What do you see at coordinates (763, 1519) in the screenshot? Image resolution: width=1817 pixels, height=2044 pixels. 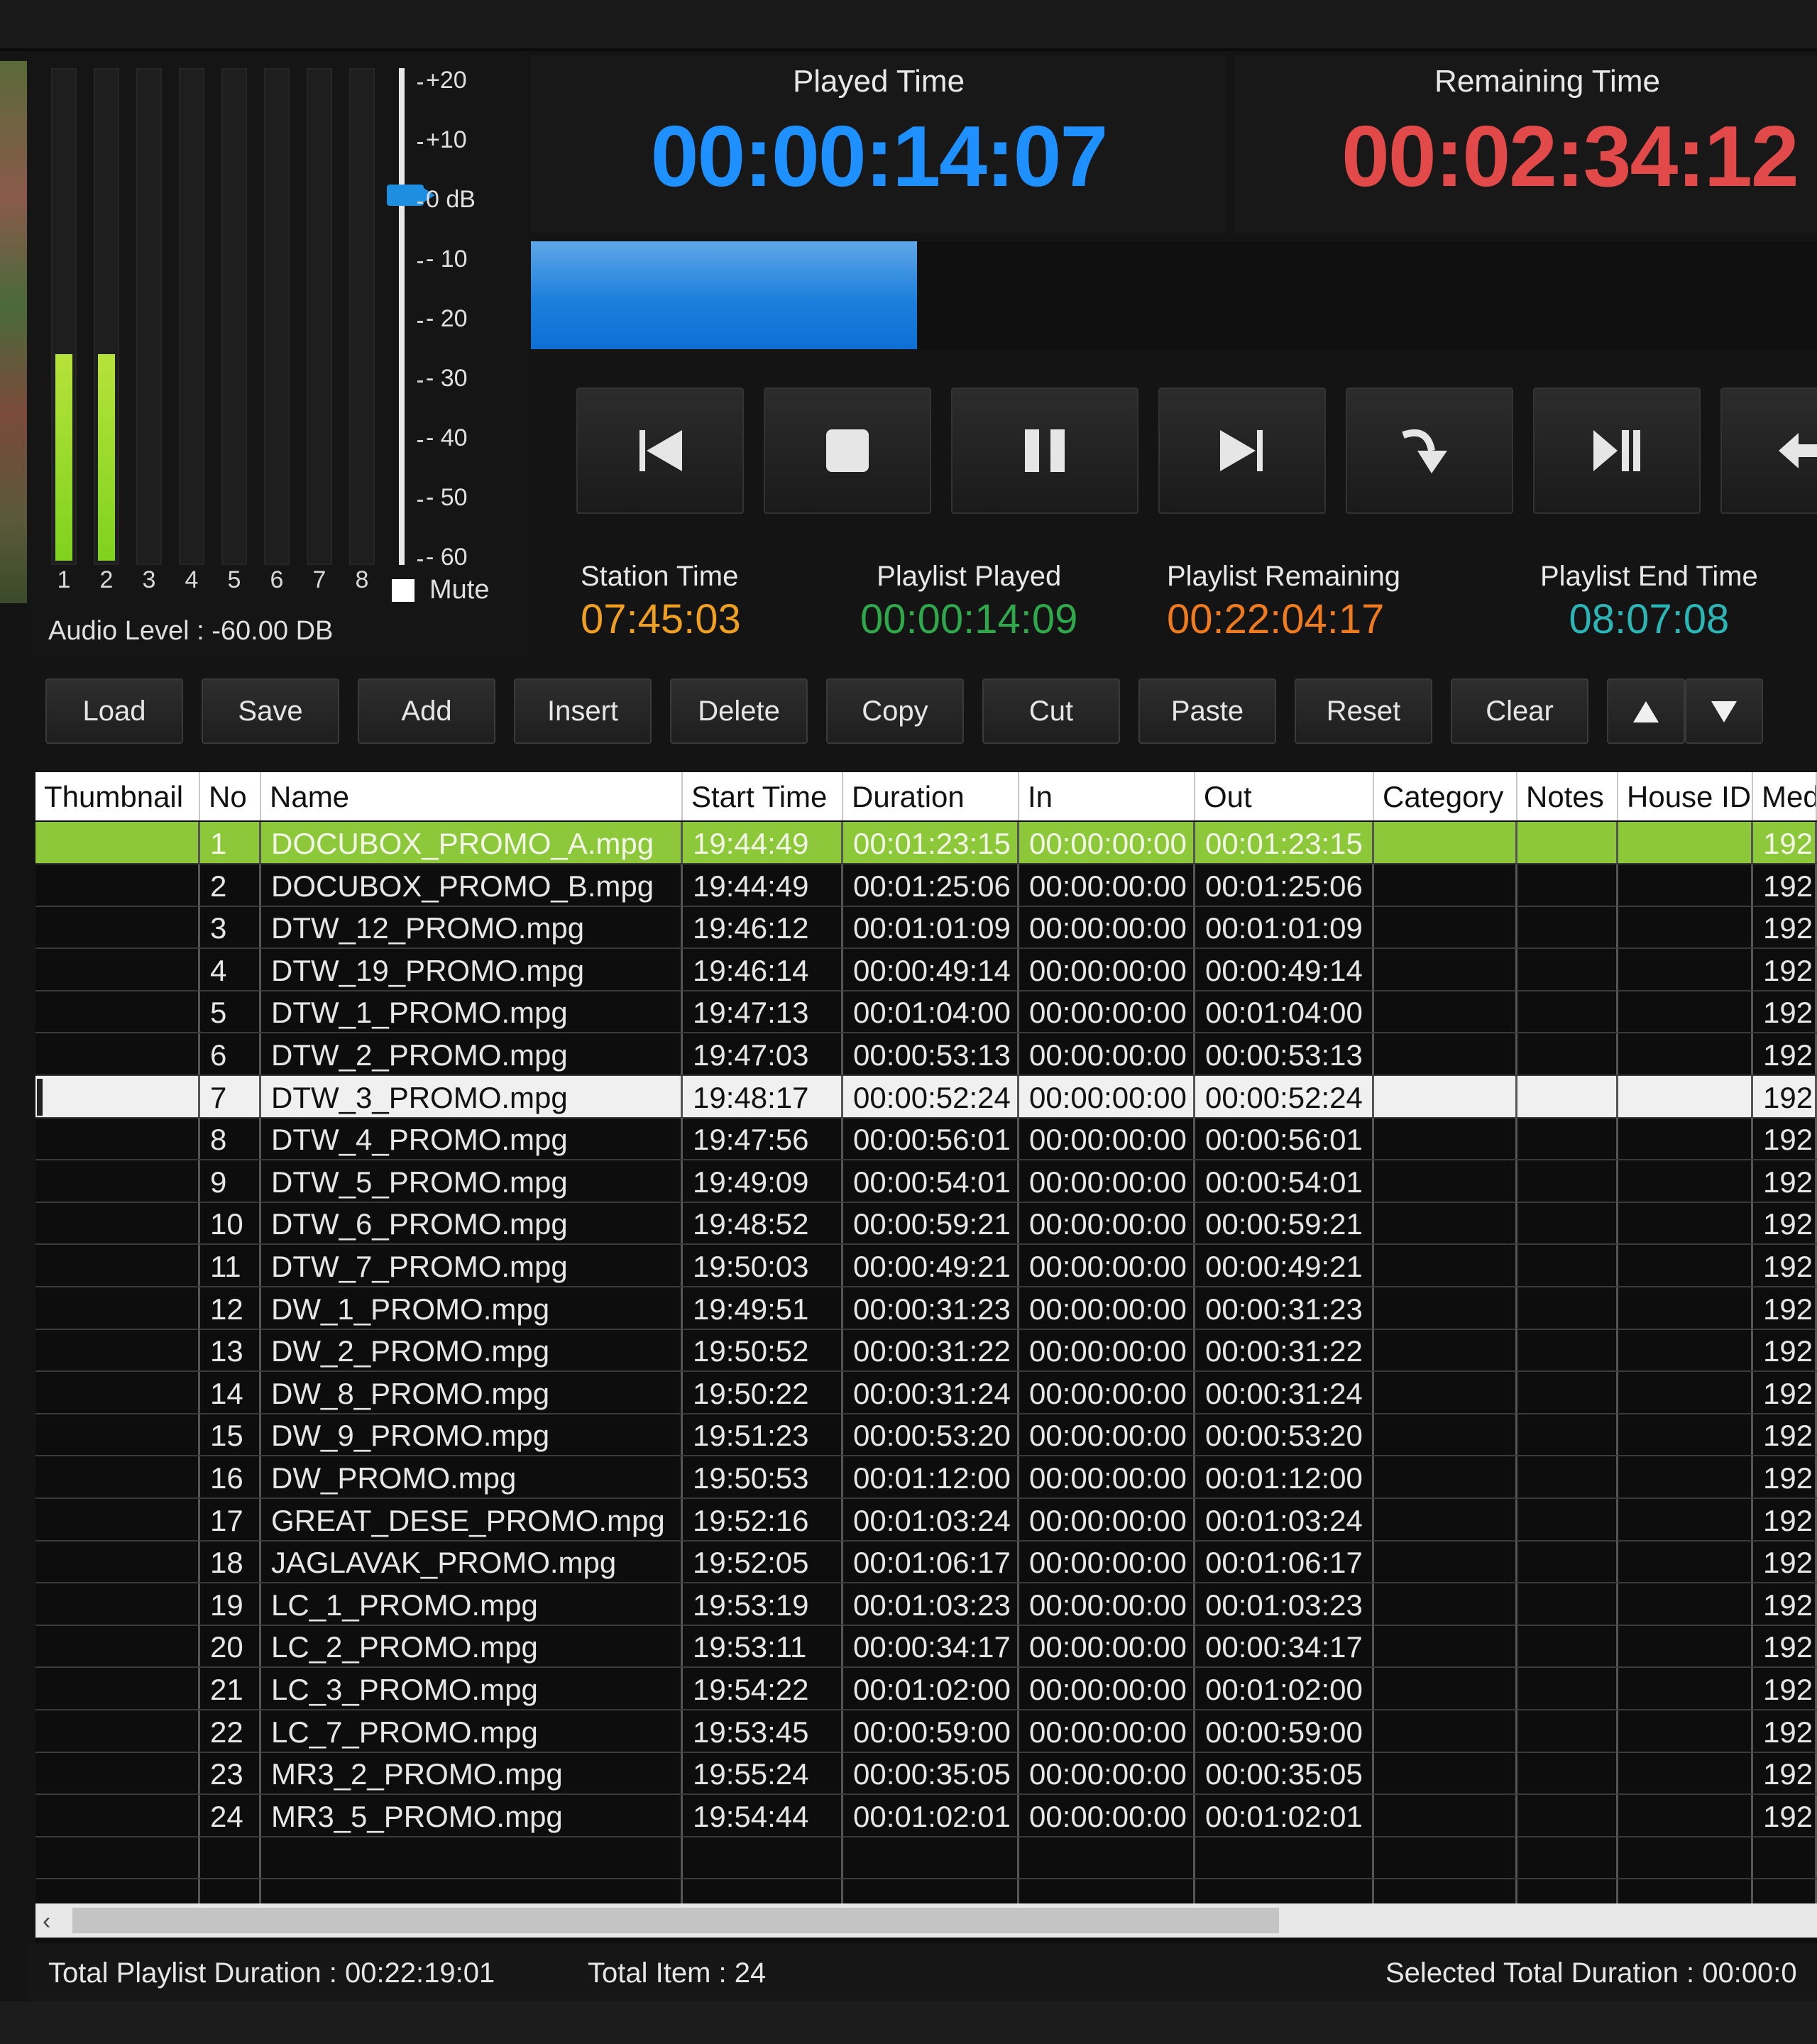 I see `table-cell: 19:52:16` at bounding box center [763, 1519].